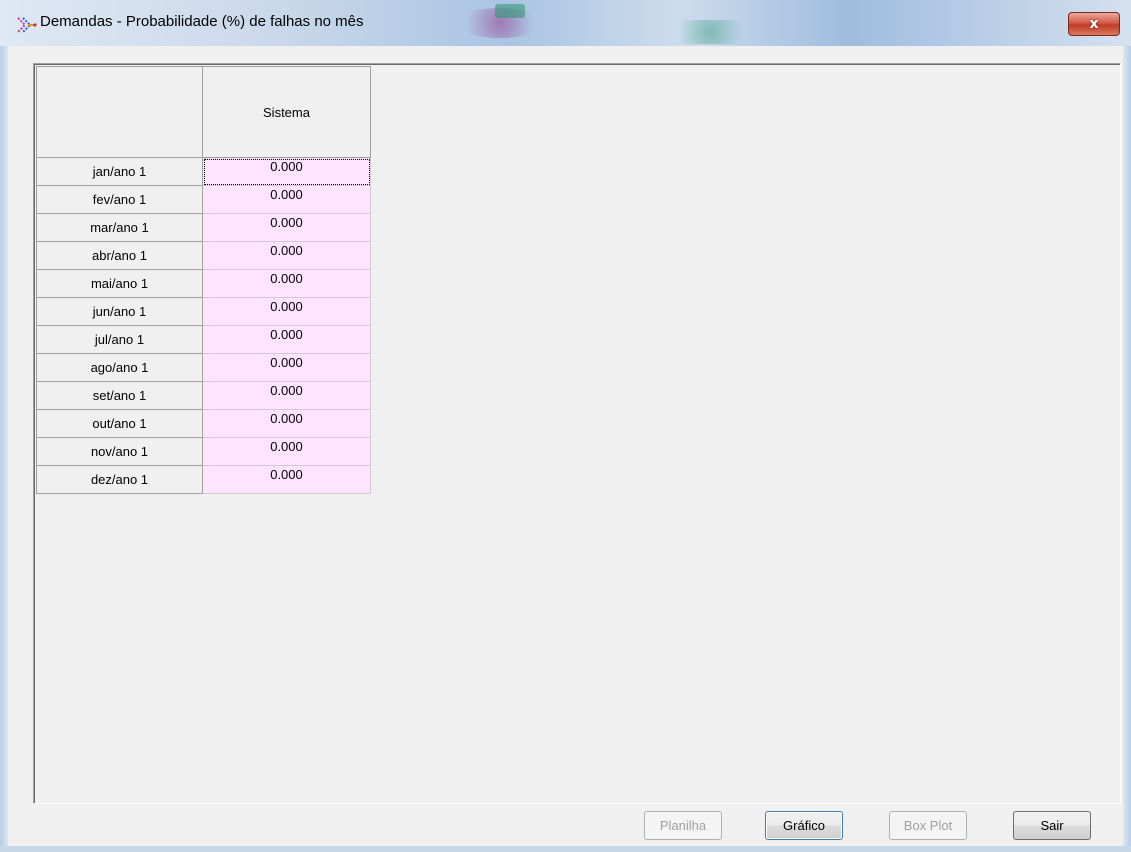  Describe the element at coordinates (119, 255) in the screenshot. I see `row-header: abr/ano 1` at that location.